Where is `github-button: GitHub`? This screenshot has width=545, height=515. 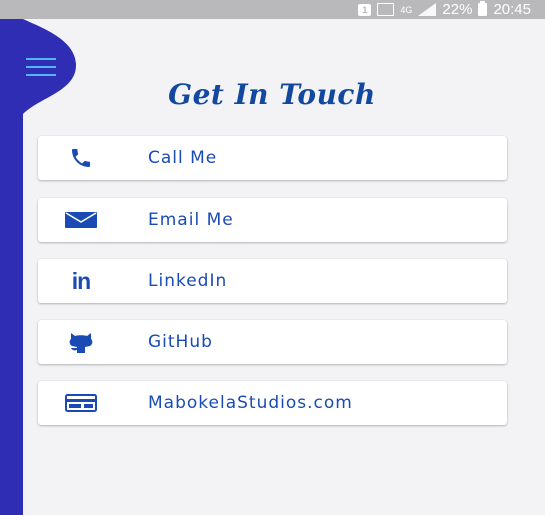
github-button: GitHub is located at coordinates (272, 342).